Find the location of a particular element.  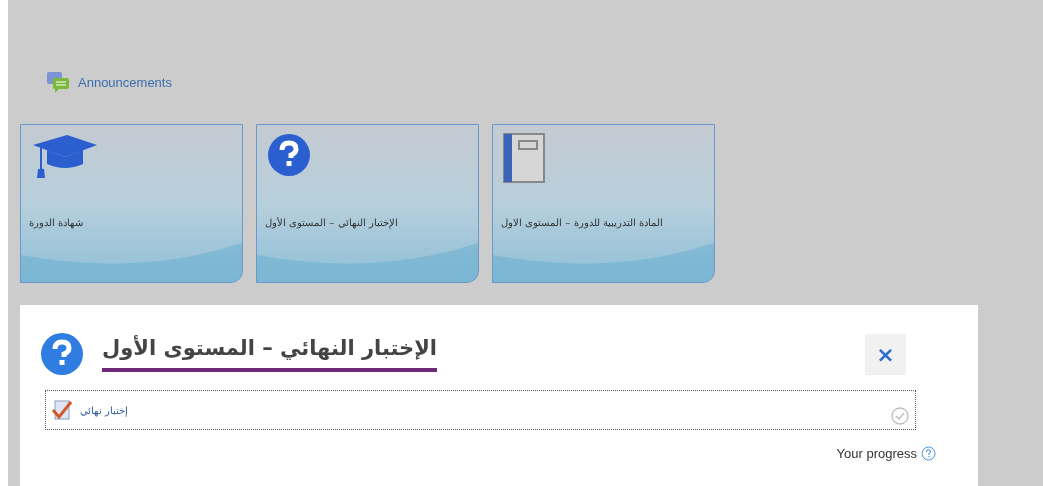

close-button: × is located at coordinates (885, 354).